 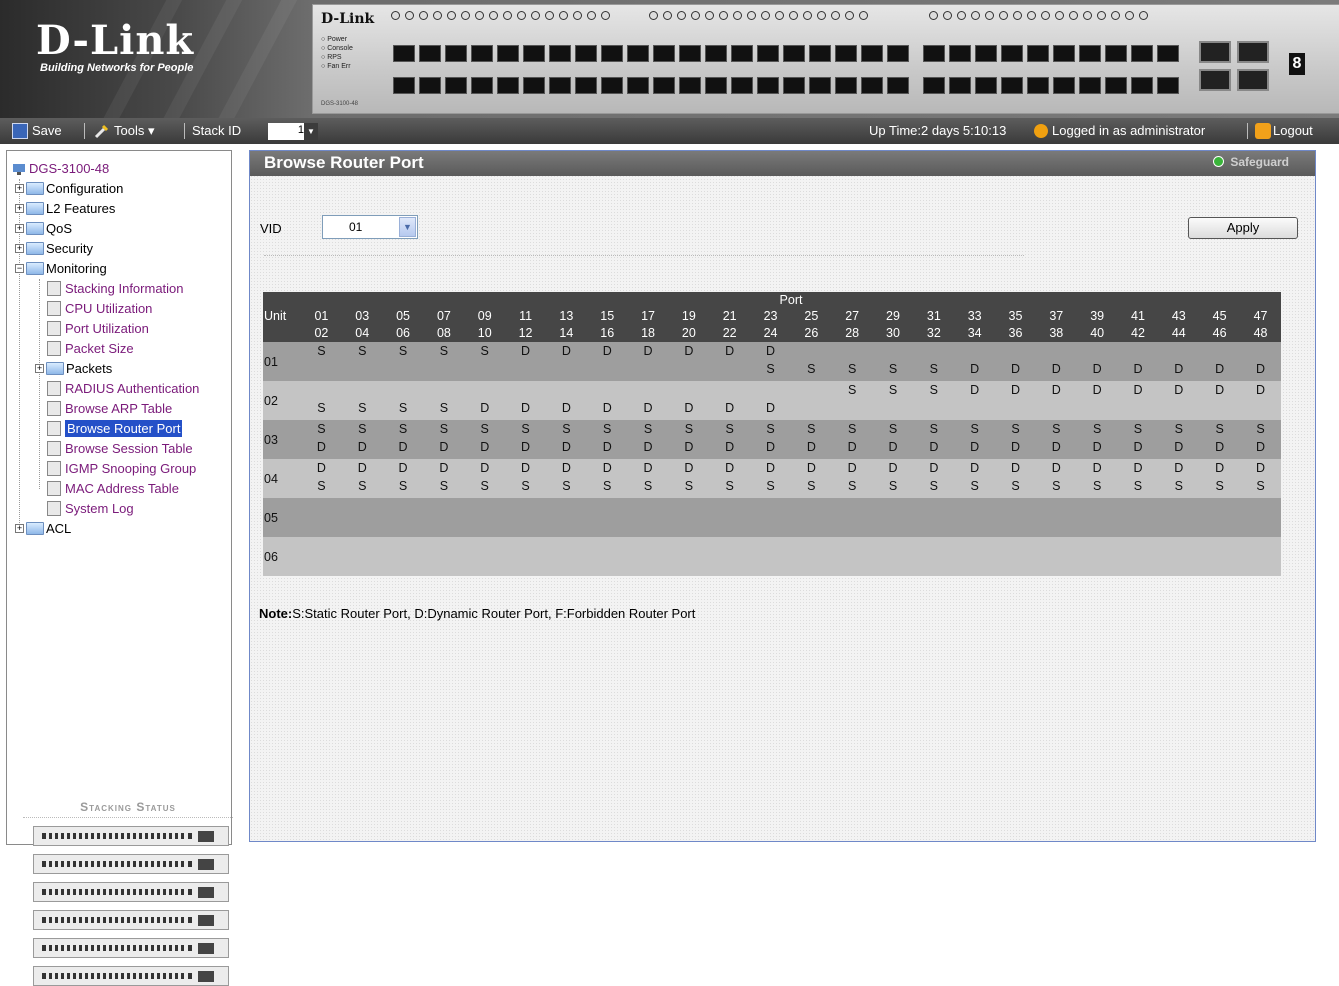 What do you see at coordinates (43, 228) in the screenshot?
I see `tree-folder-qos: + QoS` at bounding box center [43, 228].